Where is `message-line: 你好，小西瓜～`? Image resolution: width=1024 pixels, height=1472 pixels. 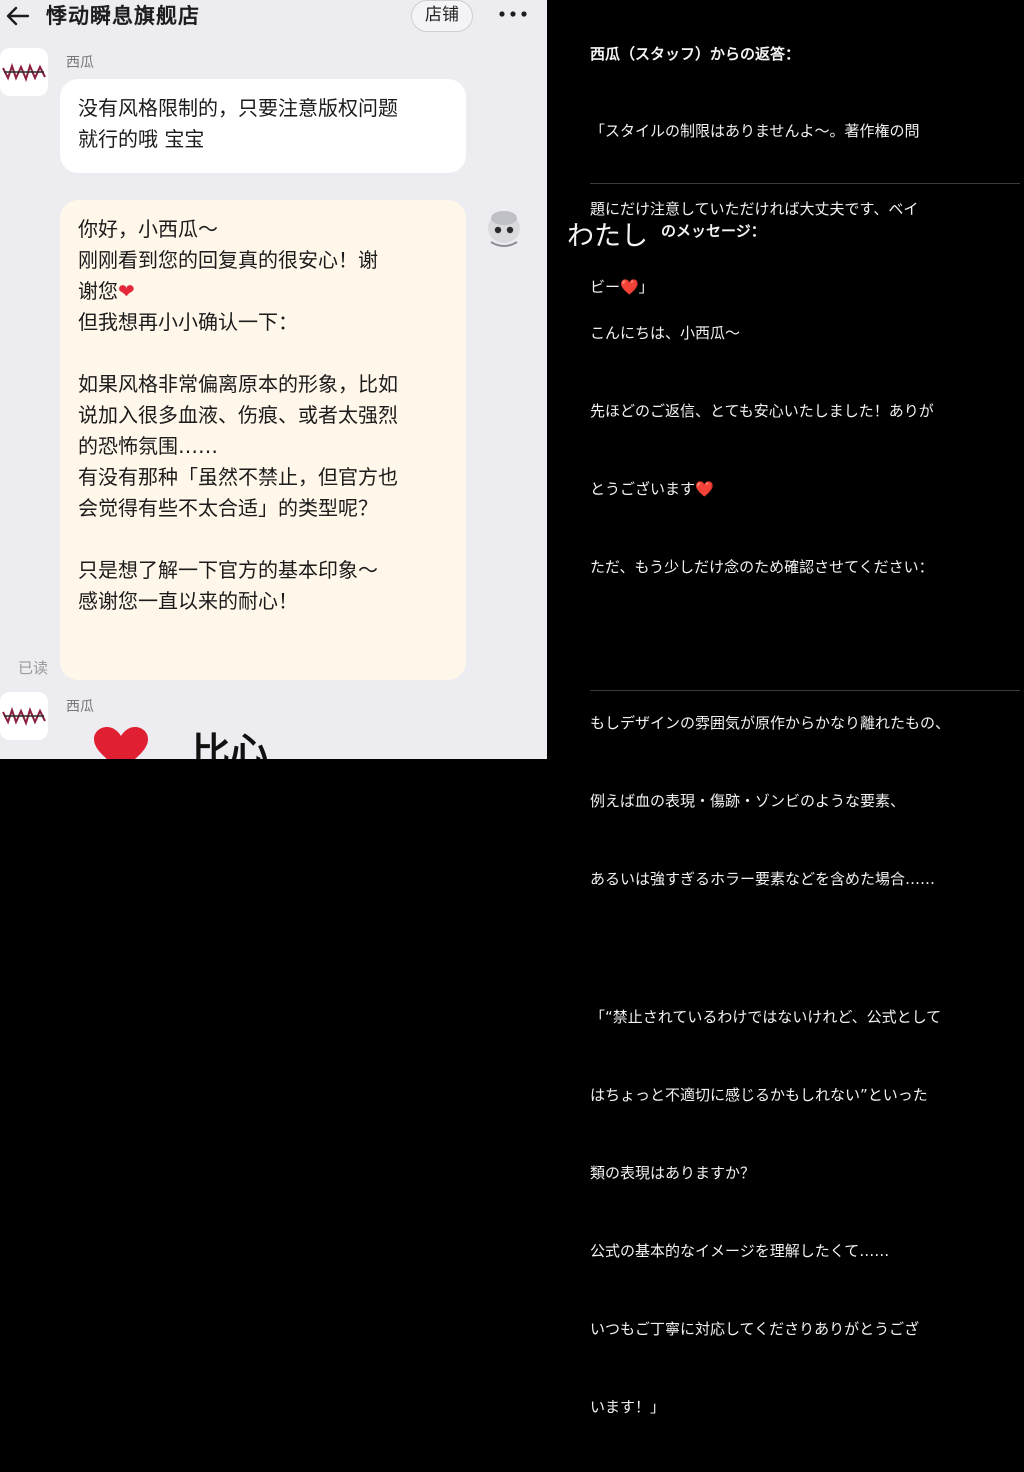
message-line: 你好，小西瓜～ is located at coordinates (148, 229).